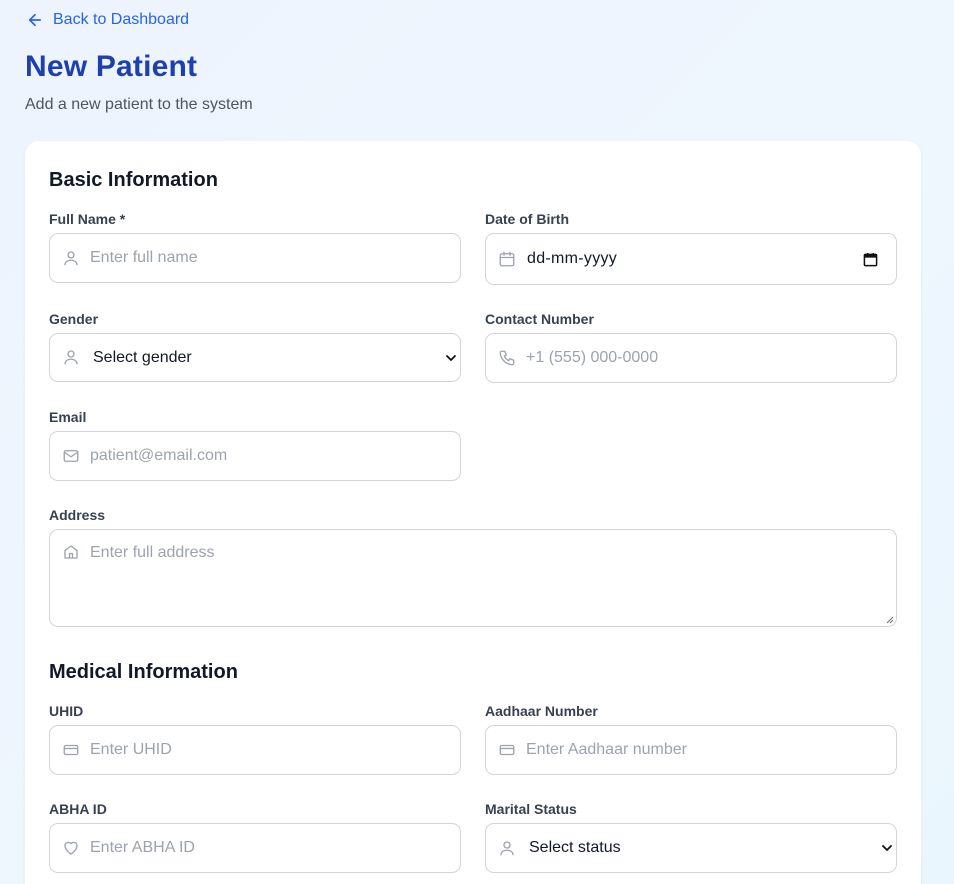 Image resolution: width=954 pixels, height=884 pixels. I want to click on address-field, so click(473, 578).